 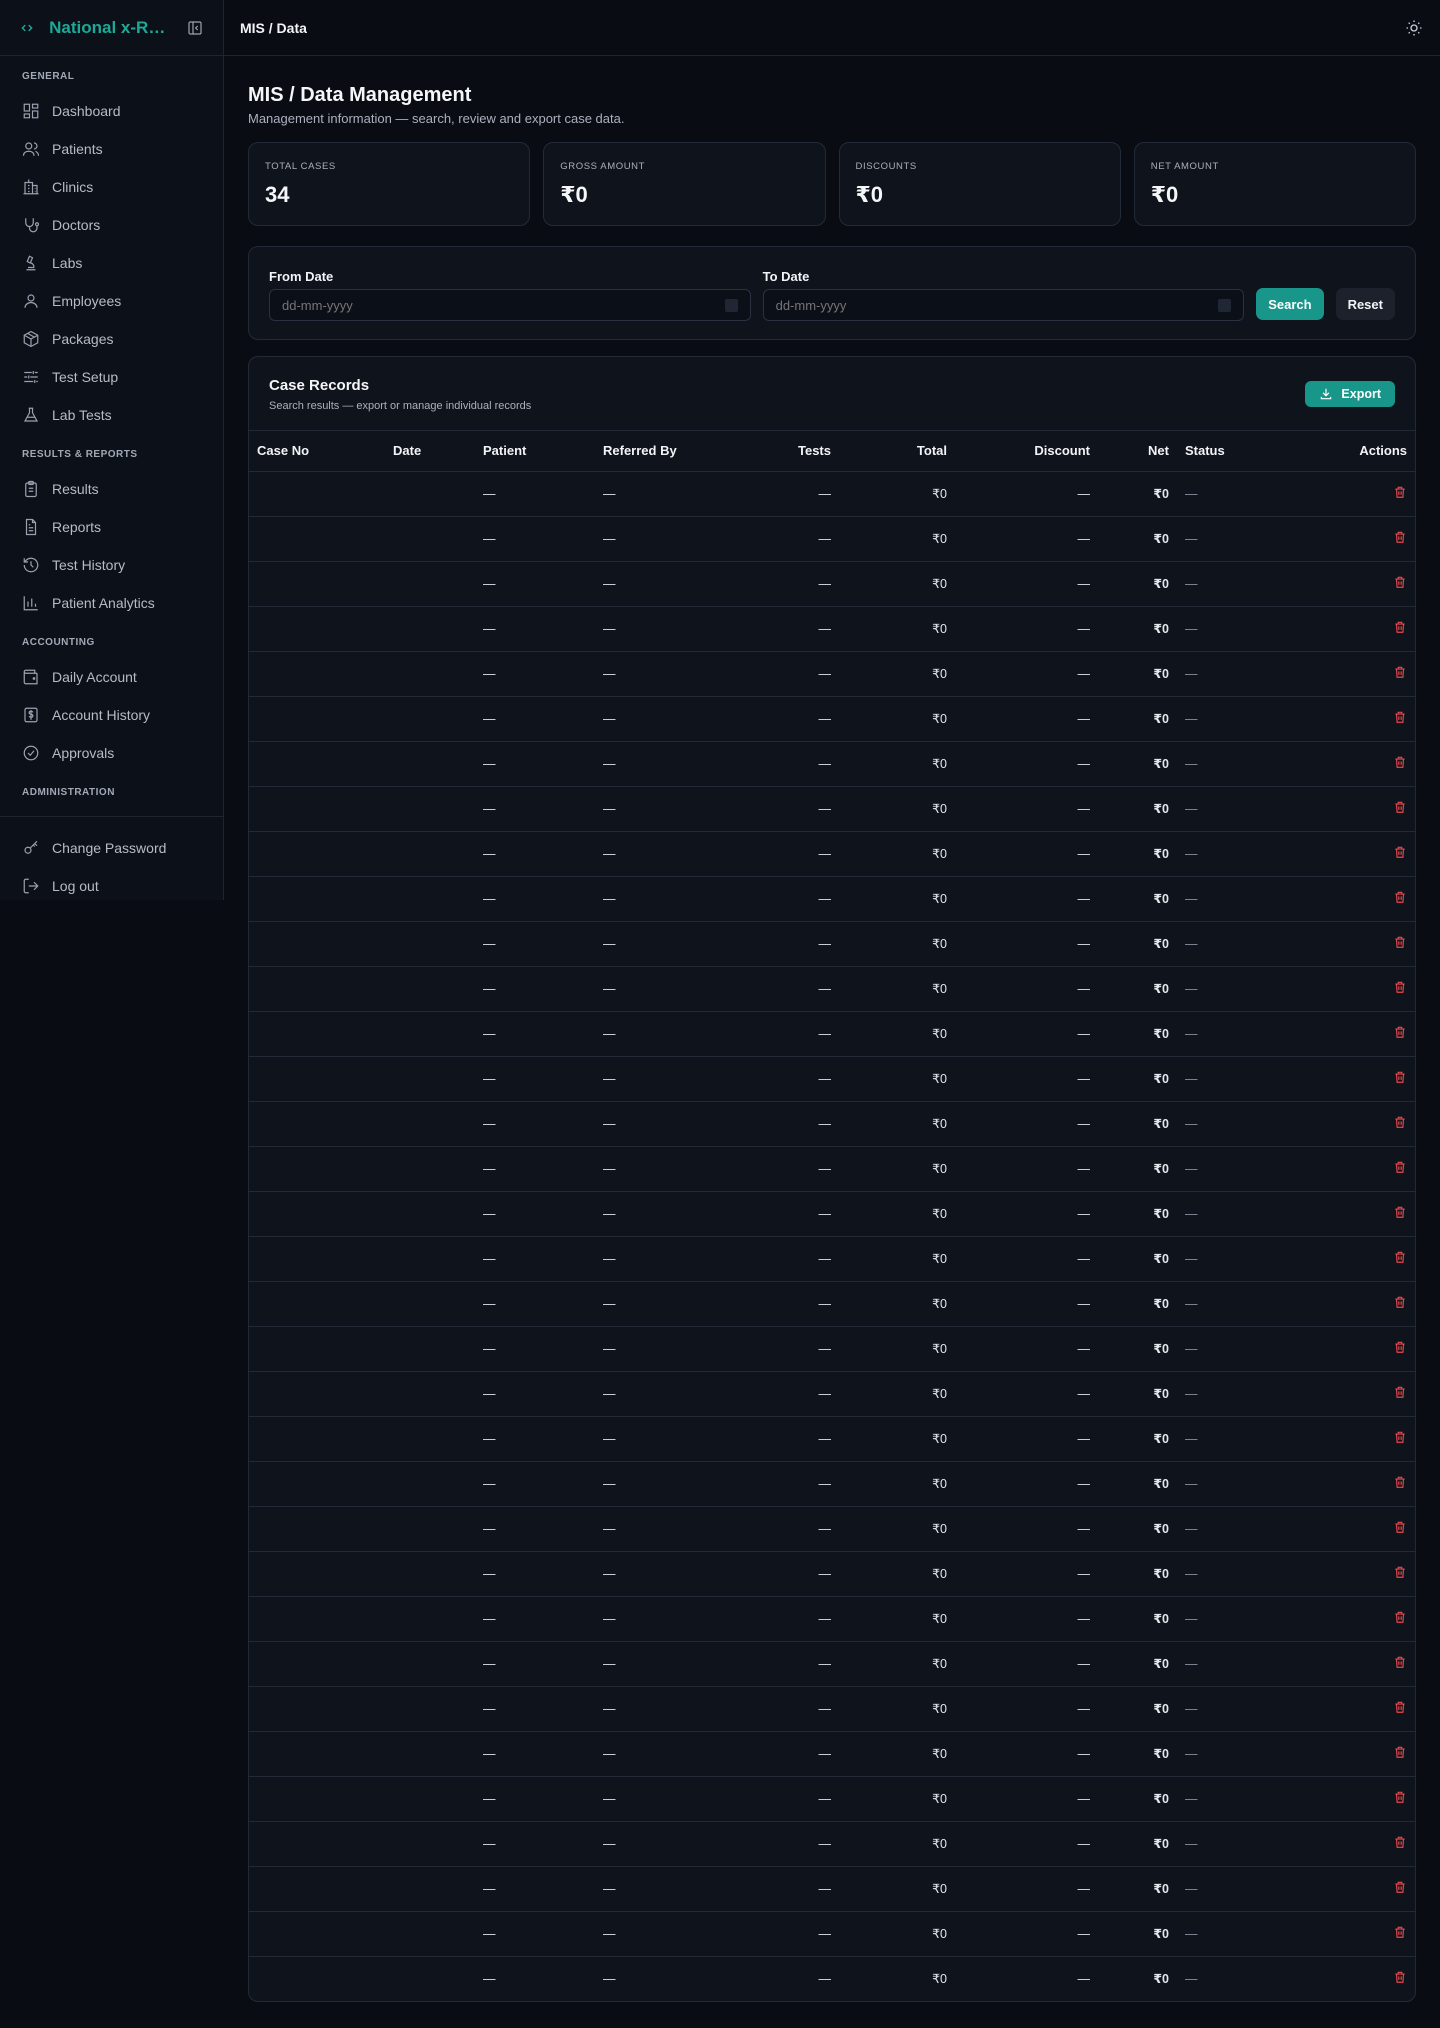 What do you see at coordinates (782, 451) in the screenshot?
I see `col-tests: Tests` at bounding box center [782, 451].